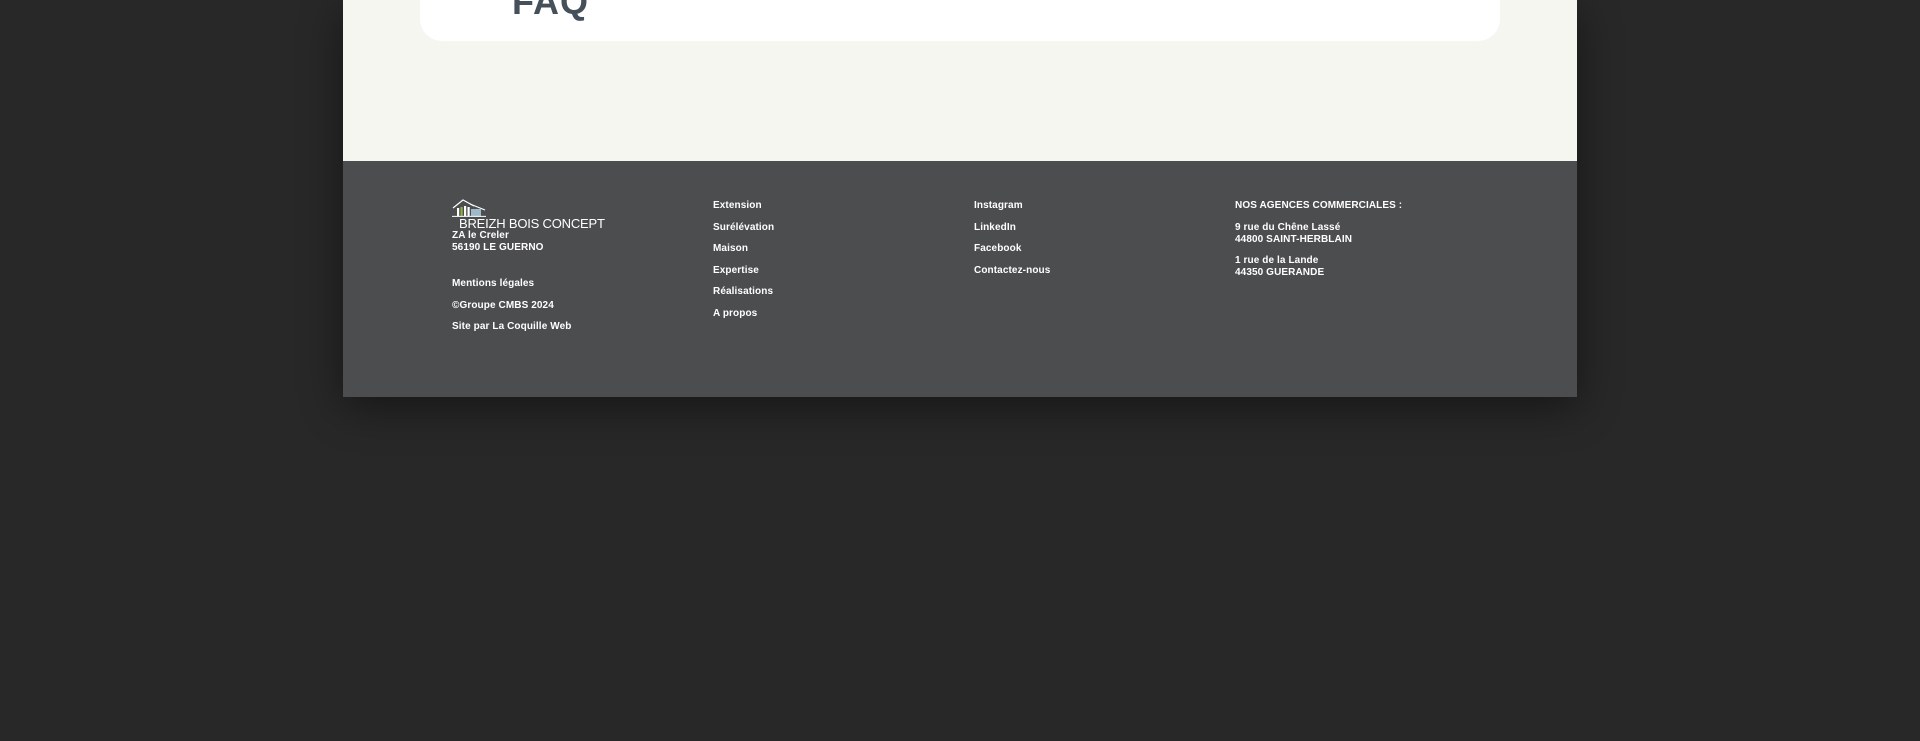 The height and width of the screenshot is (741, 1920). Describe the element at coordinates (960, 20) in the screenshot. I see `faq-card: FAQ` at that location.